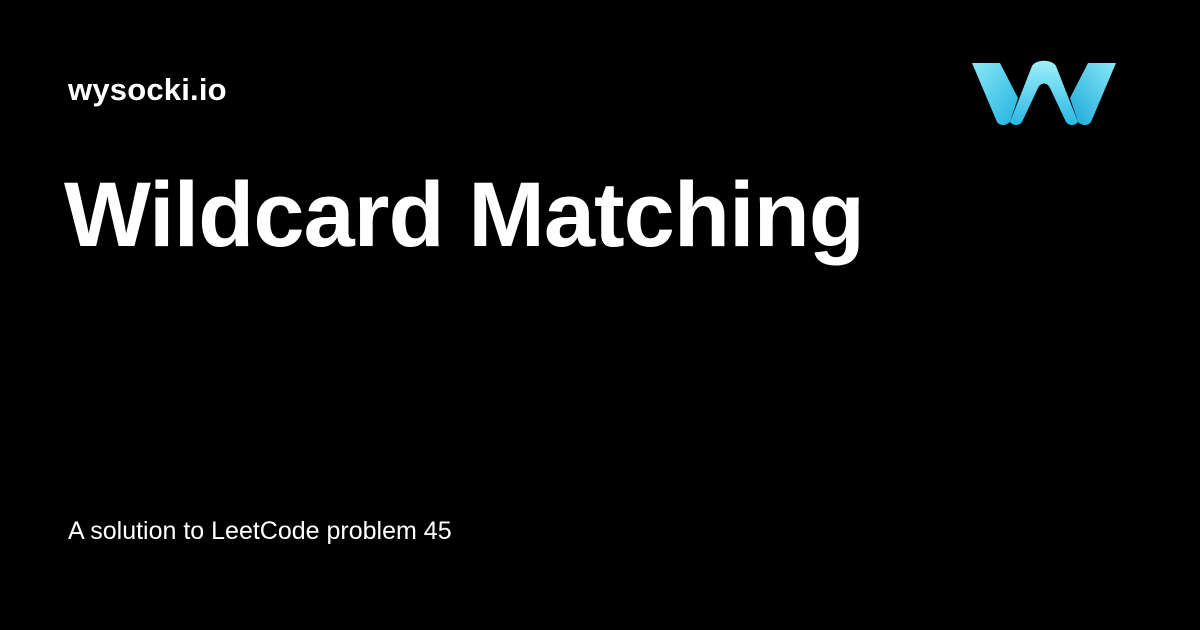 This screenshot has width=1200, height=630. I want to click on page-title: Wildcard Matching, so click(464, 215).